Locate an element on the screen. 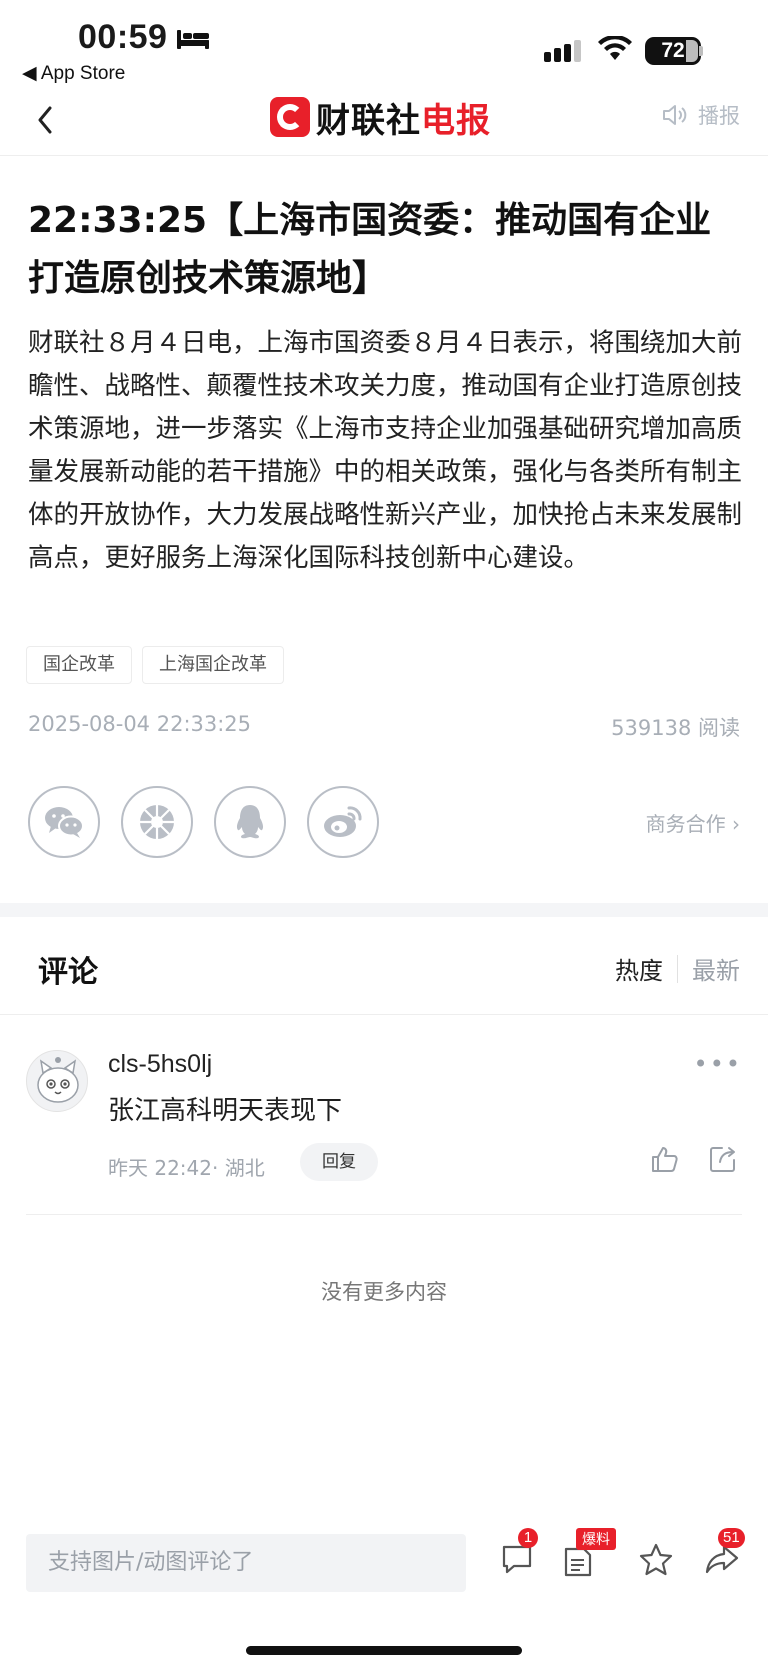  share-count-badge: 51 is located at coordinates (731, 1538).